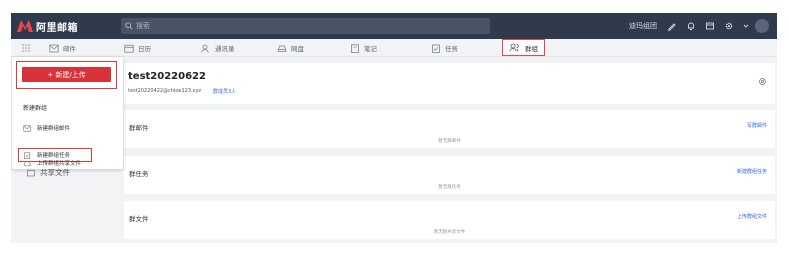 The image size is (789, 255). What do you see at coordinates (139, 128) in the screenshot?
I see `panel-title: 群邮件` at bounding box center [139, 128].